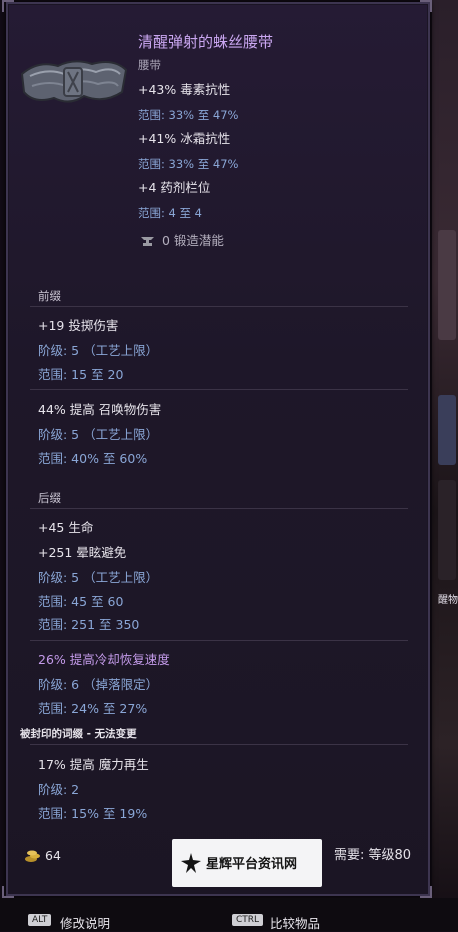 Image resolution: width=458 pixels, height=932 pixels. I want to click on item-type: 腰带, so click(149, 65).